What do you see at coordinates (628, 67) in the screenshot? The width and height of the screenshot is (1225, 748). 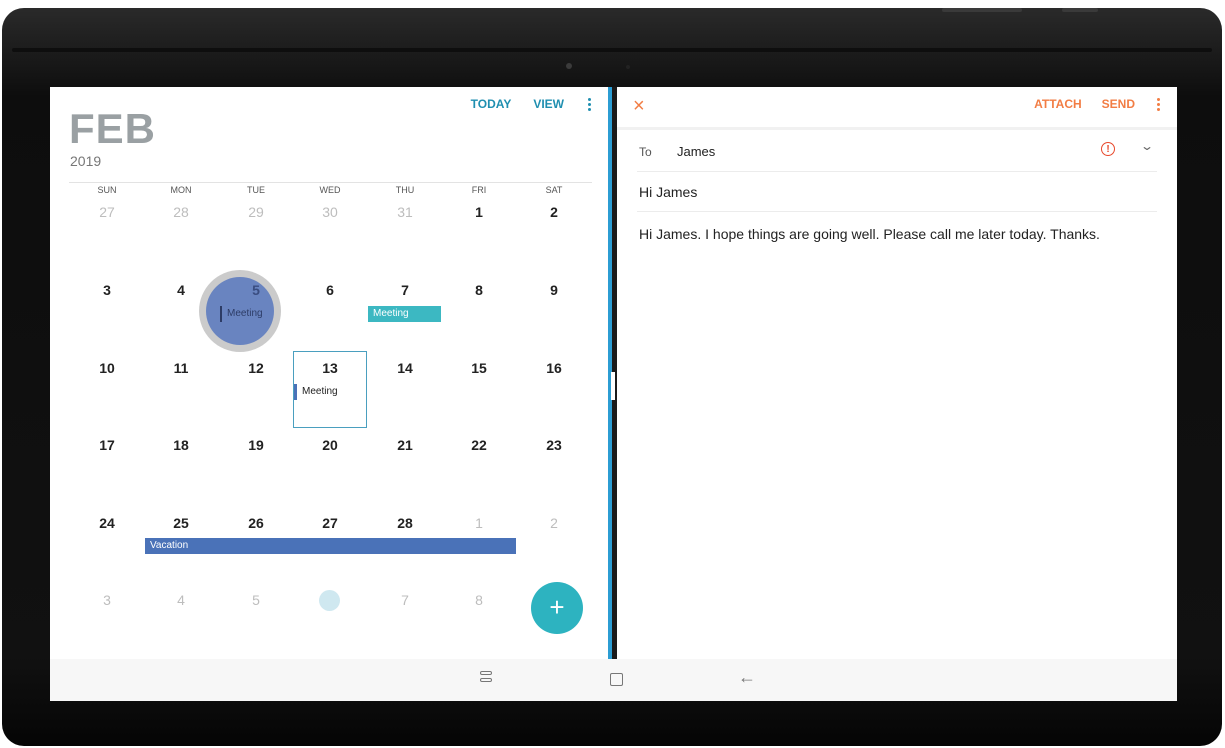 I see `light-sensor` at bounding box center [628, 67].